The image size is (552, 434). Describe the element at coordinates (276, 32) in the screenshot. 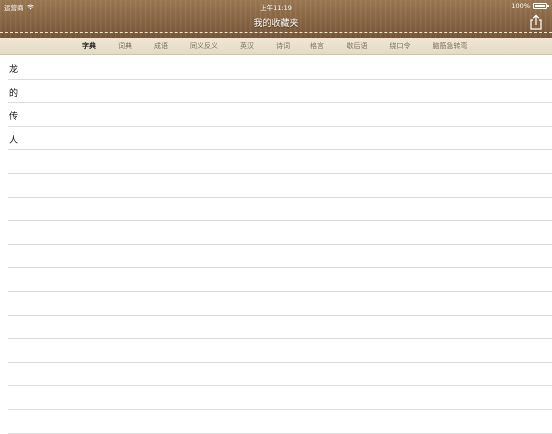

I see `header-stitching` at that location.